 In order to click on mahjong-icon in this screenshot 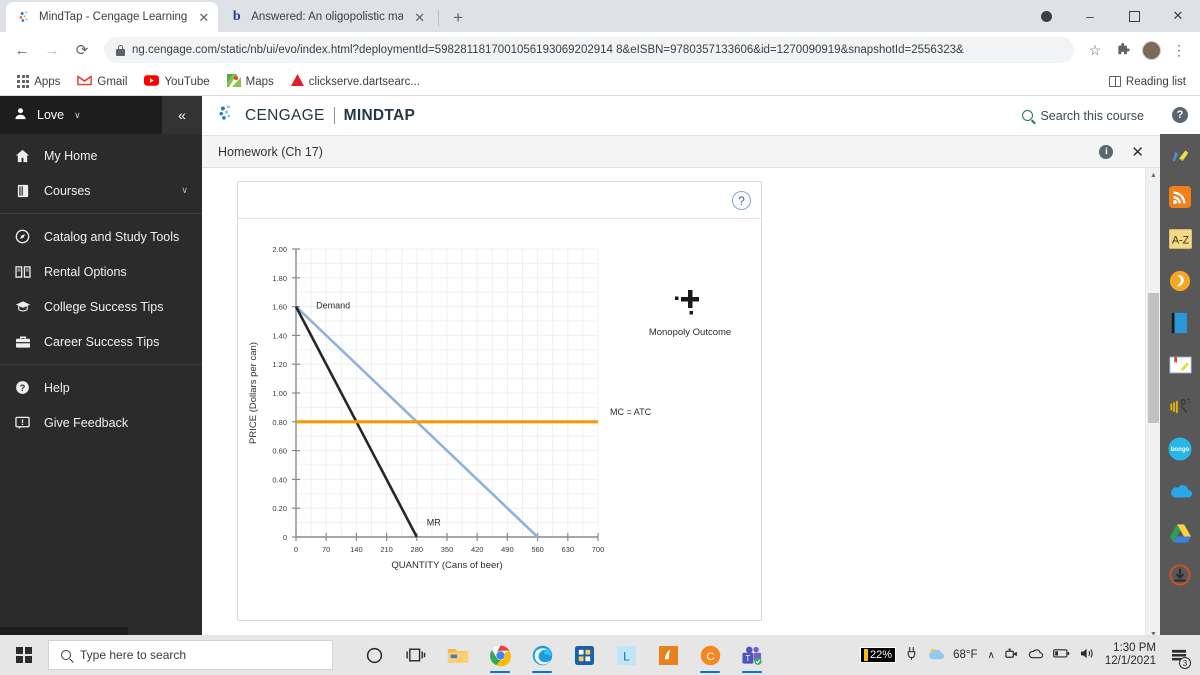, I will do `click(668, 655)`.